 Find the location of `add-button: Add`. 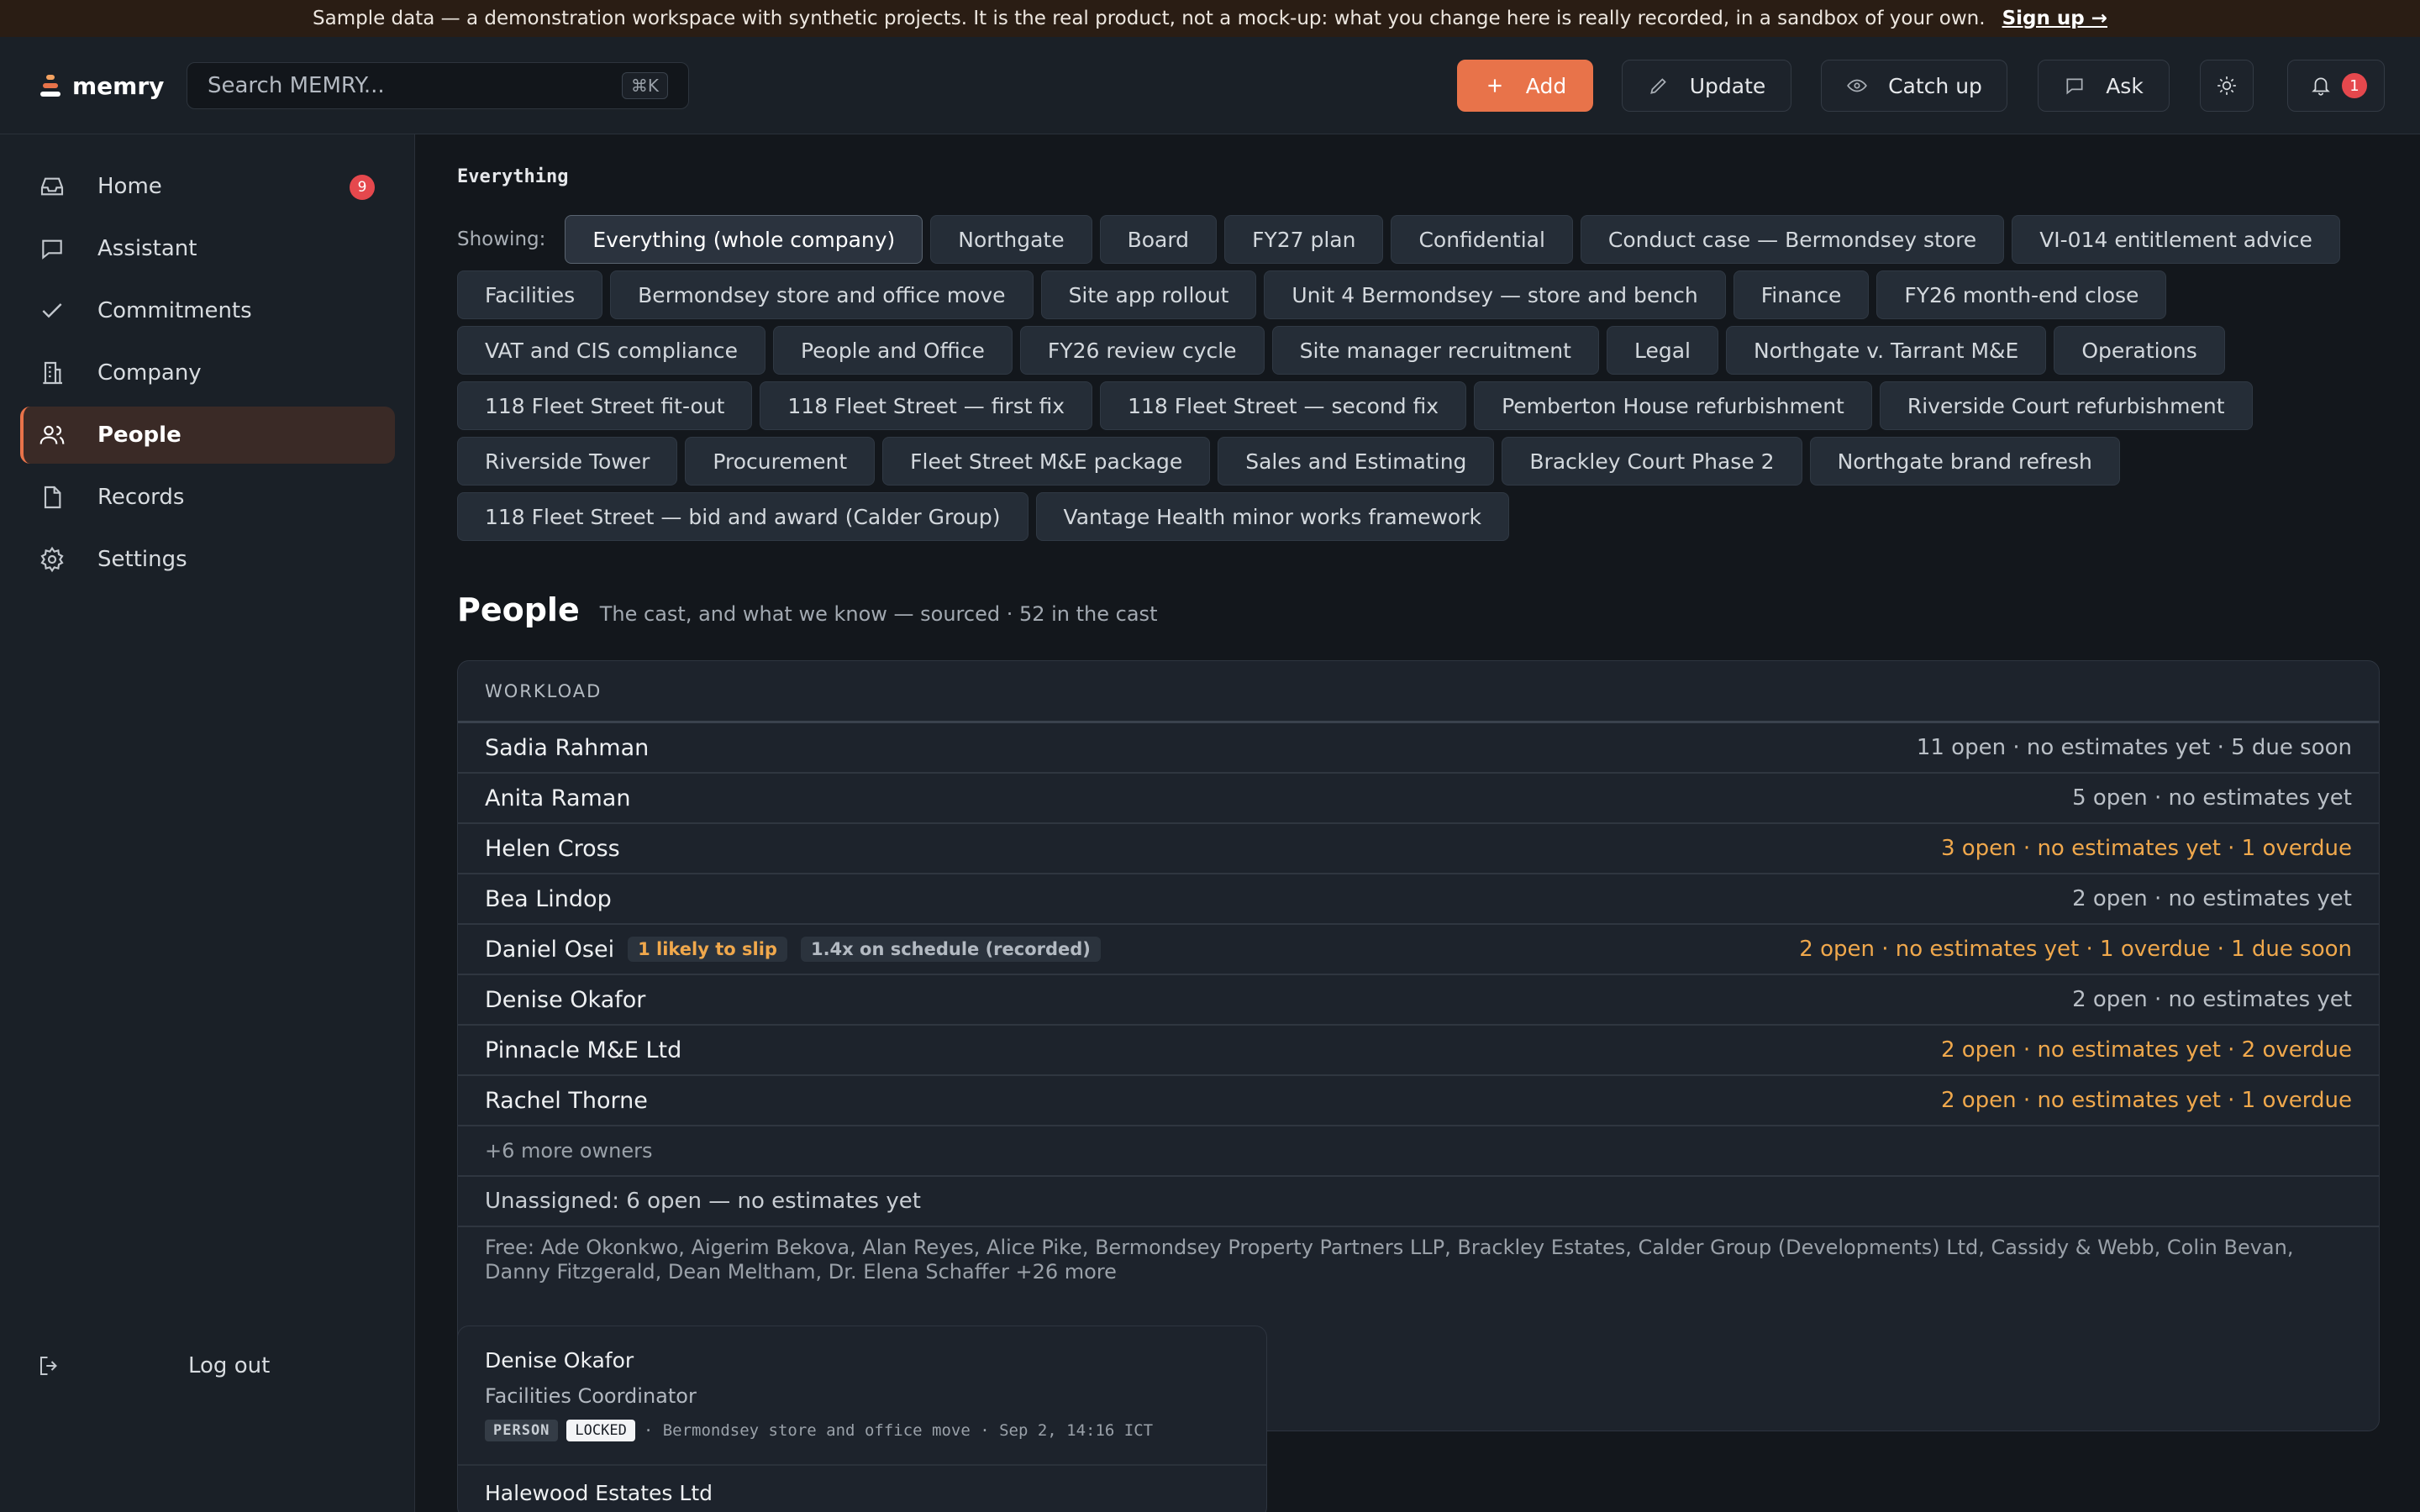

add-button: Add is located at coordinates (1525, 86).